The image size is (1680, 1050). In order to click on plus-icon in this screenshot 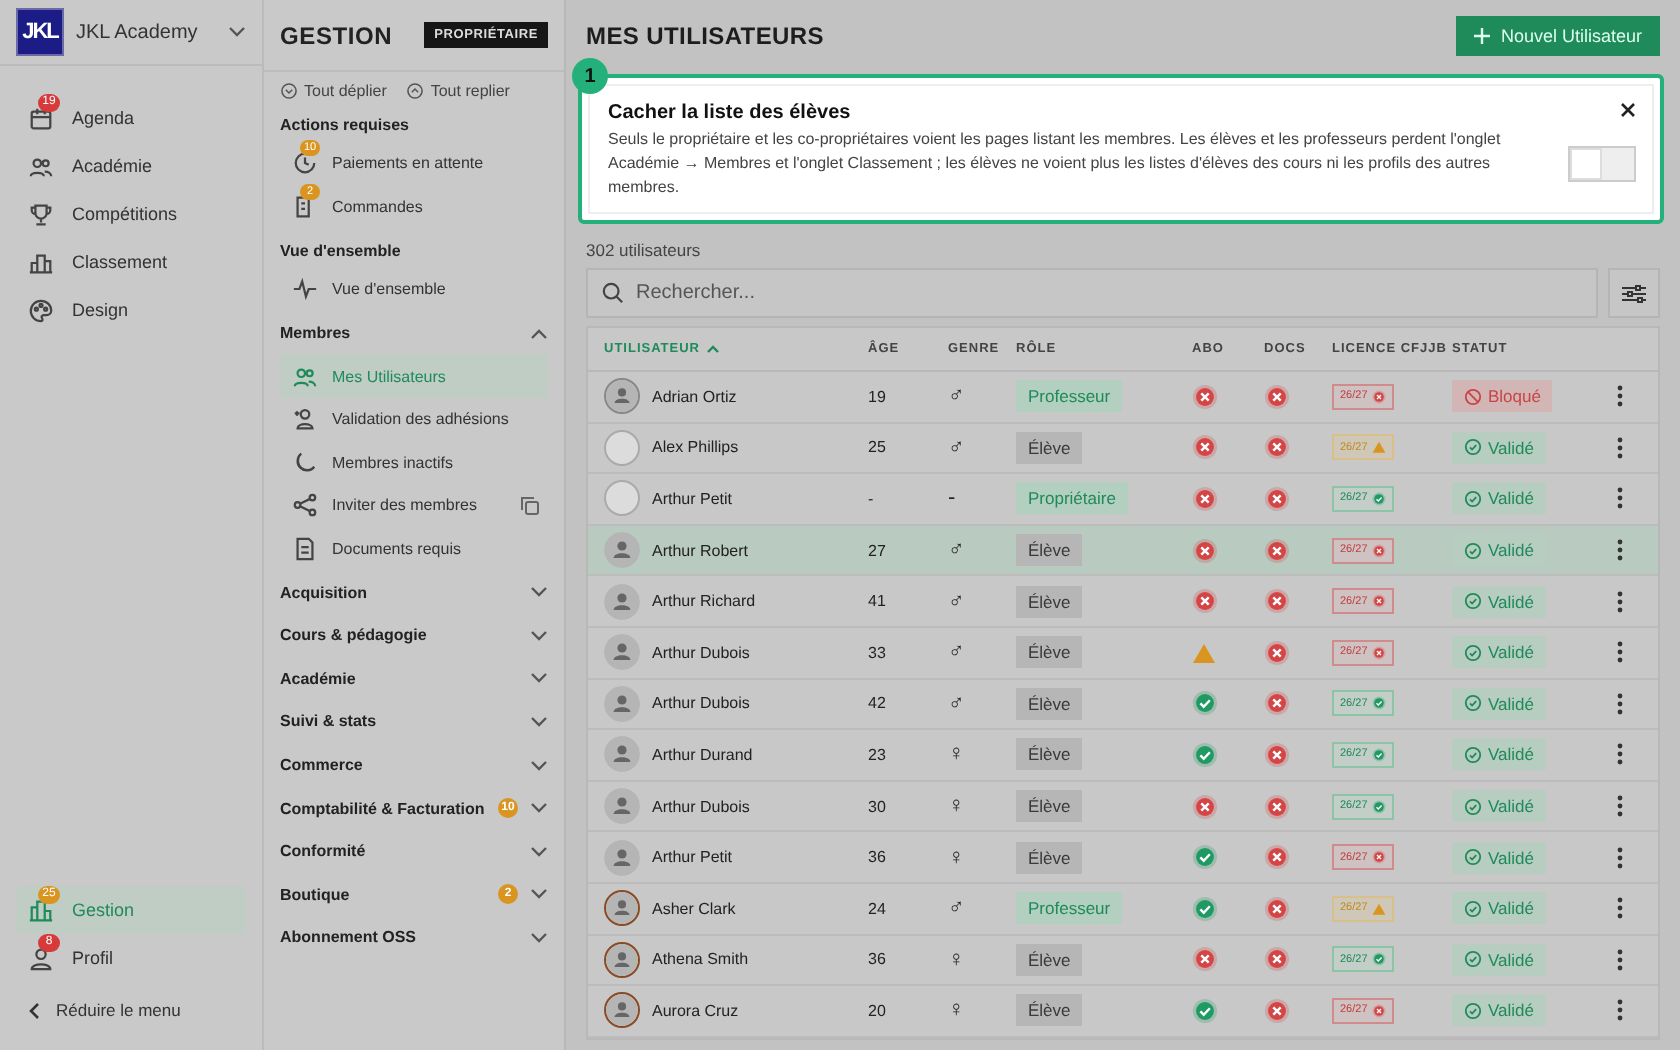, I will do `click(1482, 36)`.